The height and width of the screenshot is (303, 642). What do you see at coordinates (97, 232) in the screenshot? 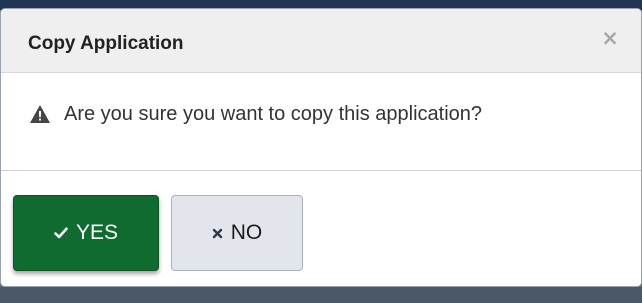
I see `yes-button-label: YES` at bounding box center [97, 232].